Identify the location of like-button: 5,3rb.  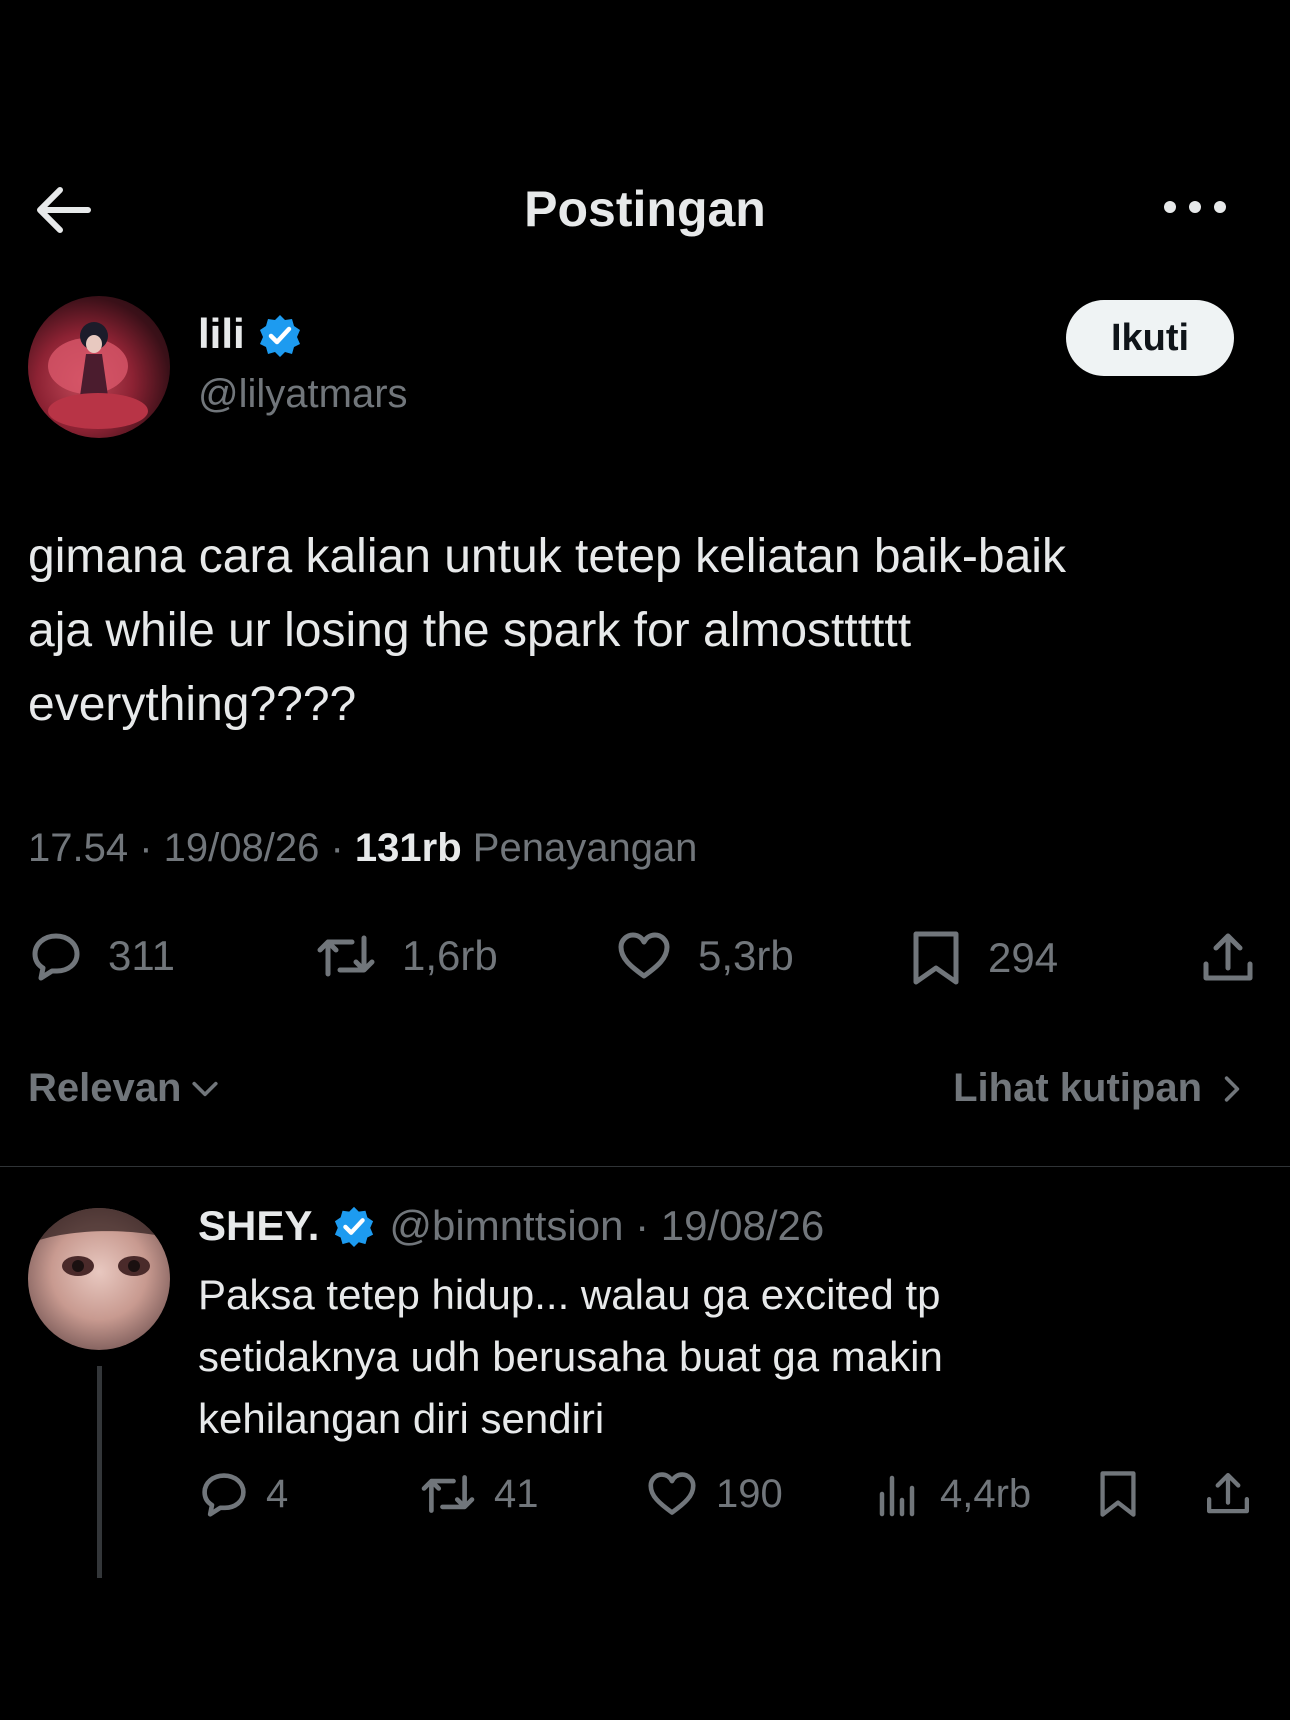
(705, 956).